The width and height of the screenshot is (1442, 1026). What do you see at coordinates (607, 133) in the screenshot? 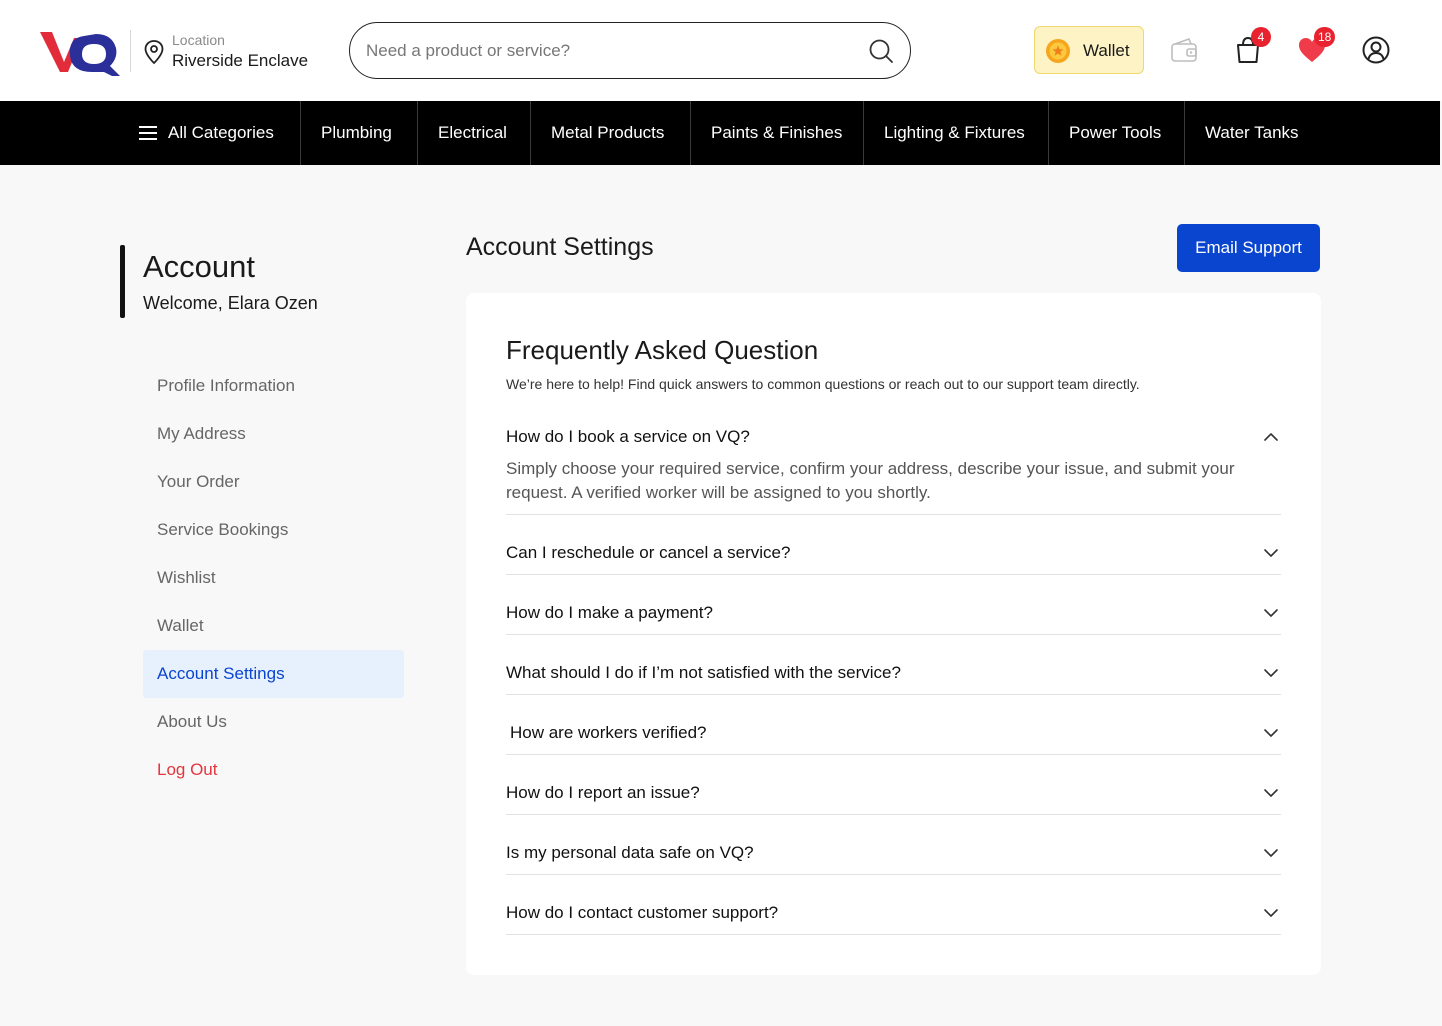
I see `nav-metal-products: Metal Products` at bounding box center [607, 133].